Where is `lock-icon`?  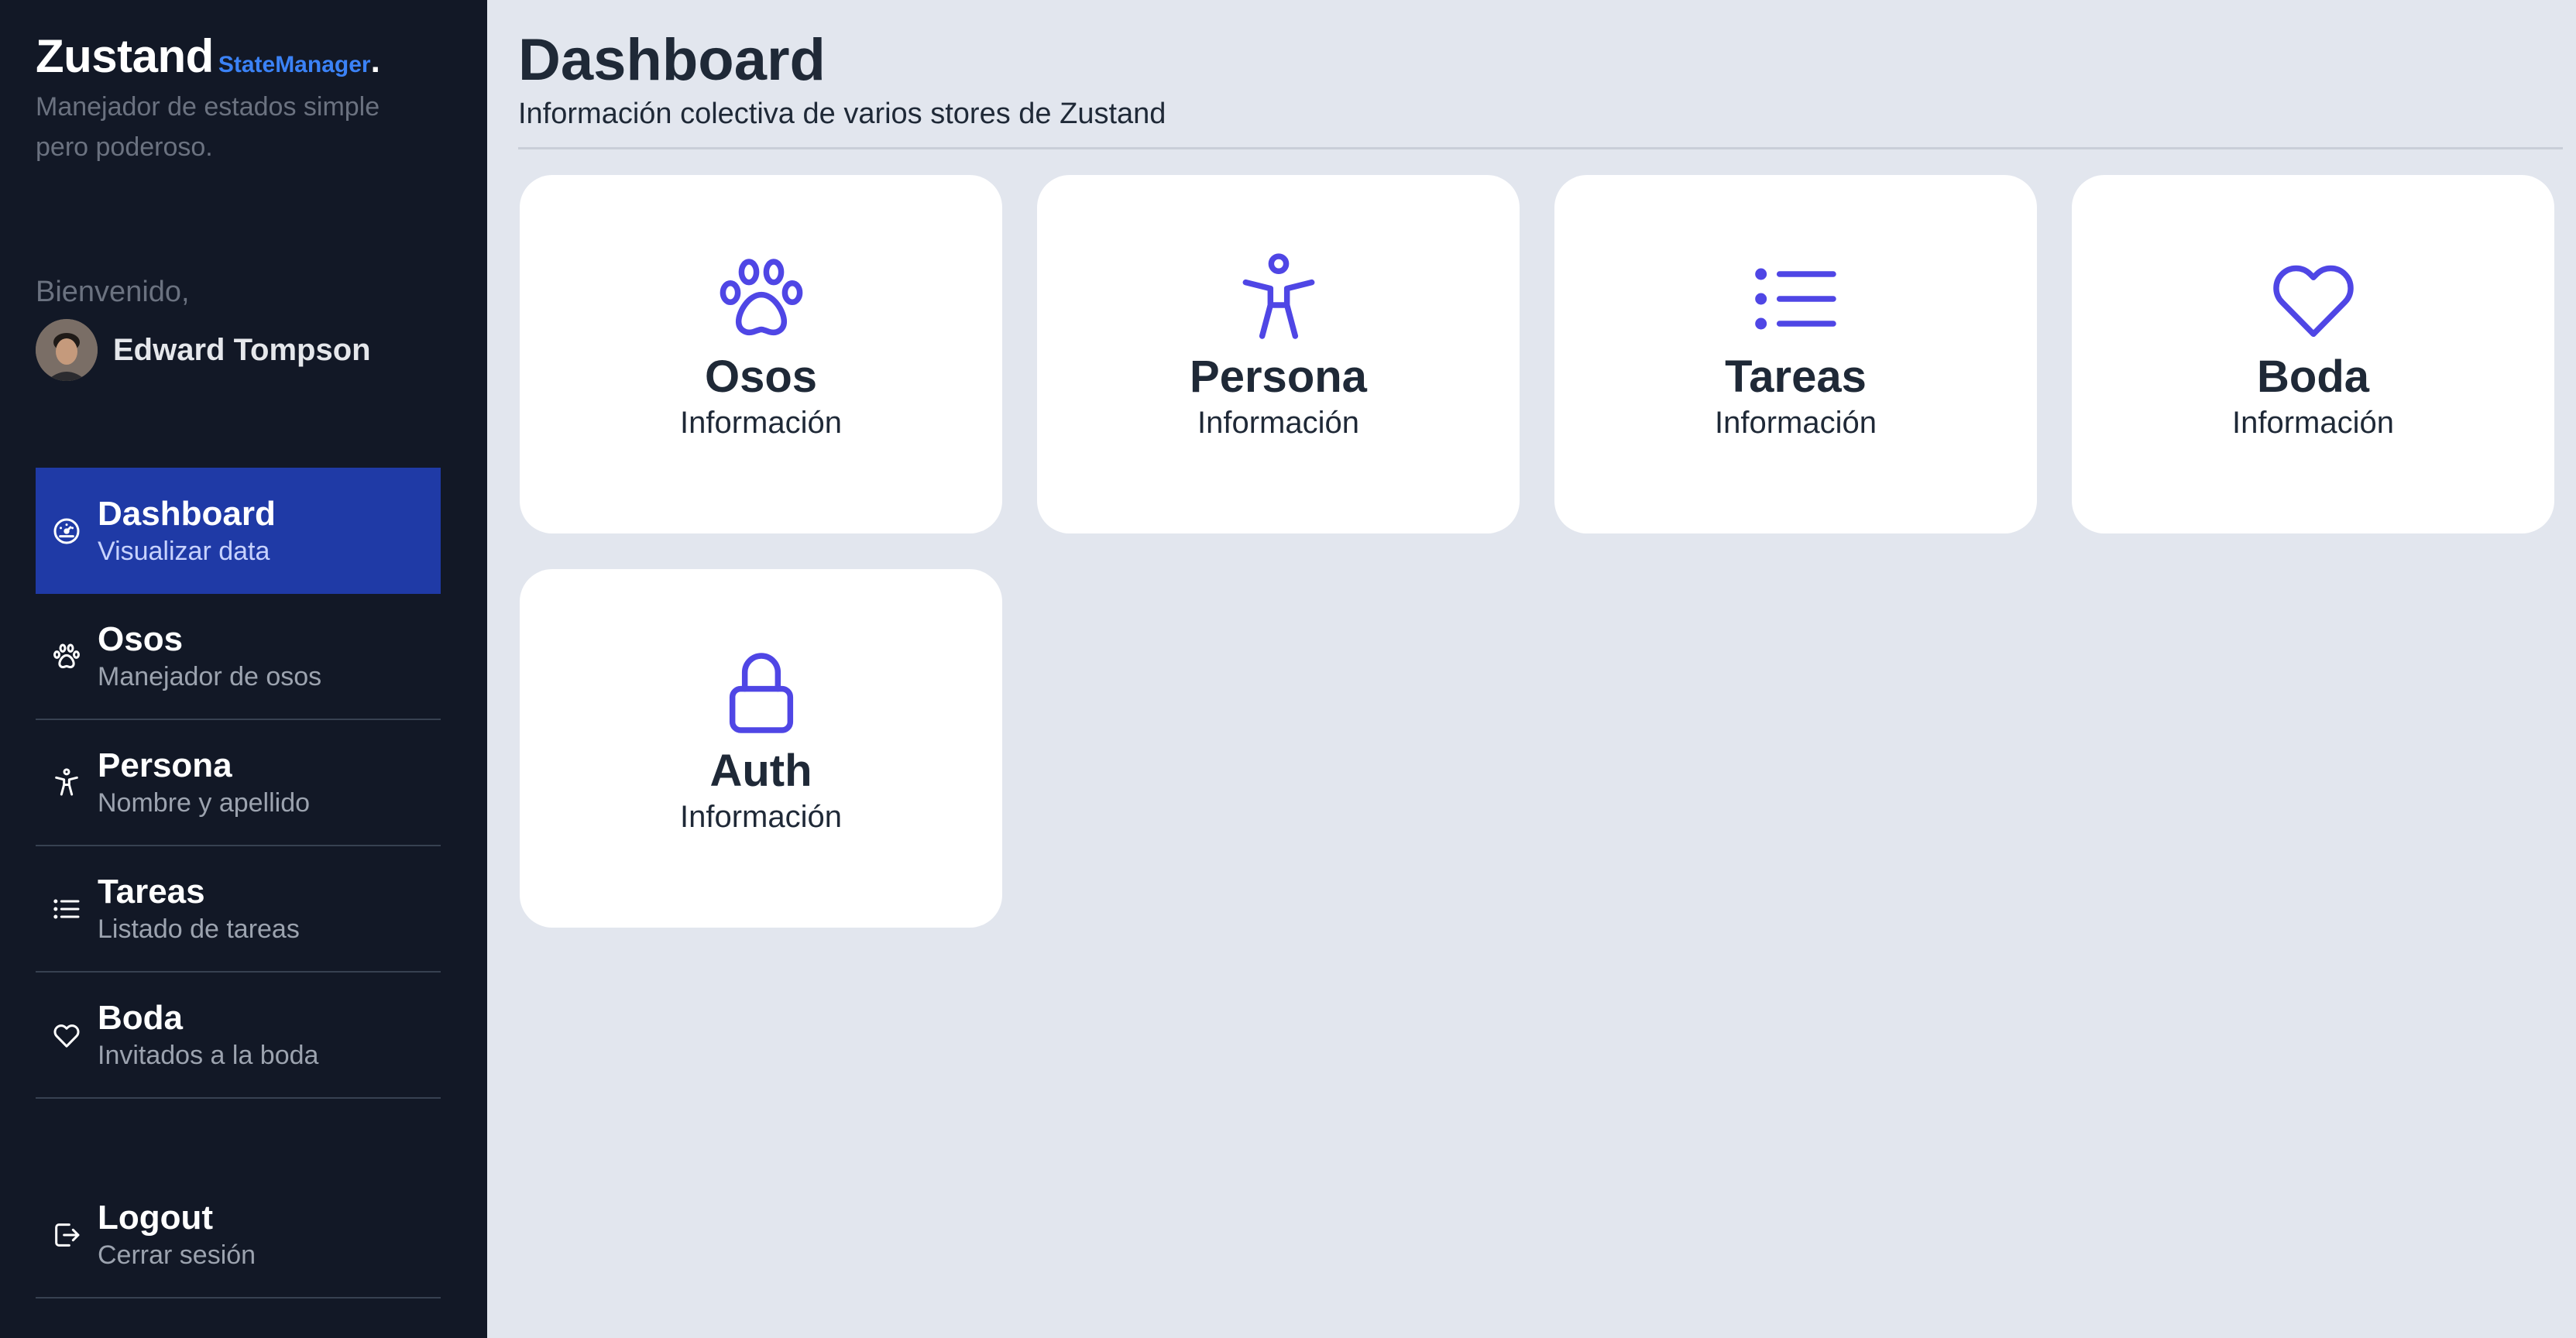 lock-icon is located at coordinates (761, 693).